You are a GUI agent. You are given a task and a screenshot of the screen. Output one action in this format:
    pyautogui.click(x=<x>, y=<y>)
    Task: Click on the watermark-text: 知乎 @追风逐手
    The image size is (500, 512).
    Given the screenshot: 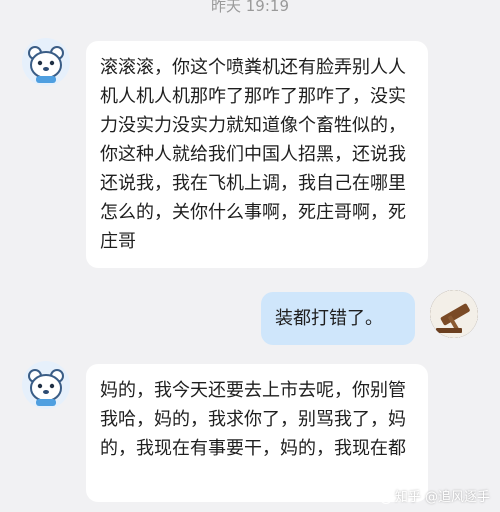 What is the action you would take?
    pyautogui.click(x=442, y=497)
    